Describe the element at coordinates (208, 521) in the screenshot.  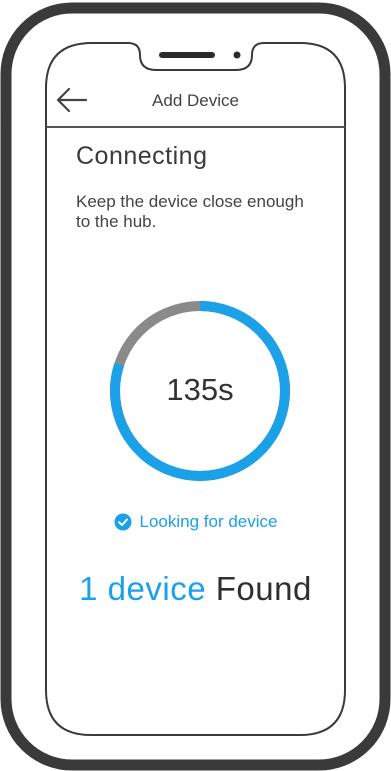
I see `status-text: Looking for device` at that location.